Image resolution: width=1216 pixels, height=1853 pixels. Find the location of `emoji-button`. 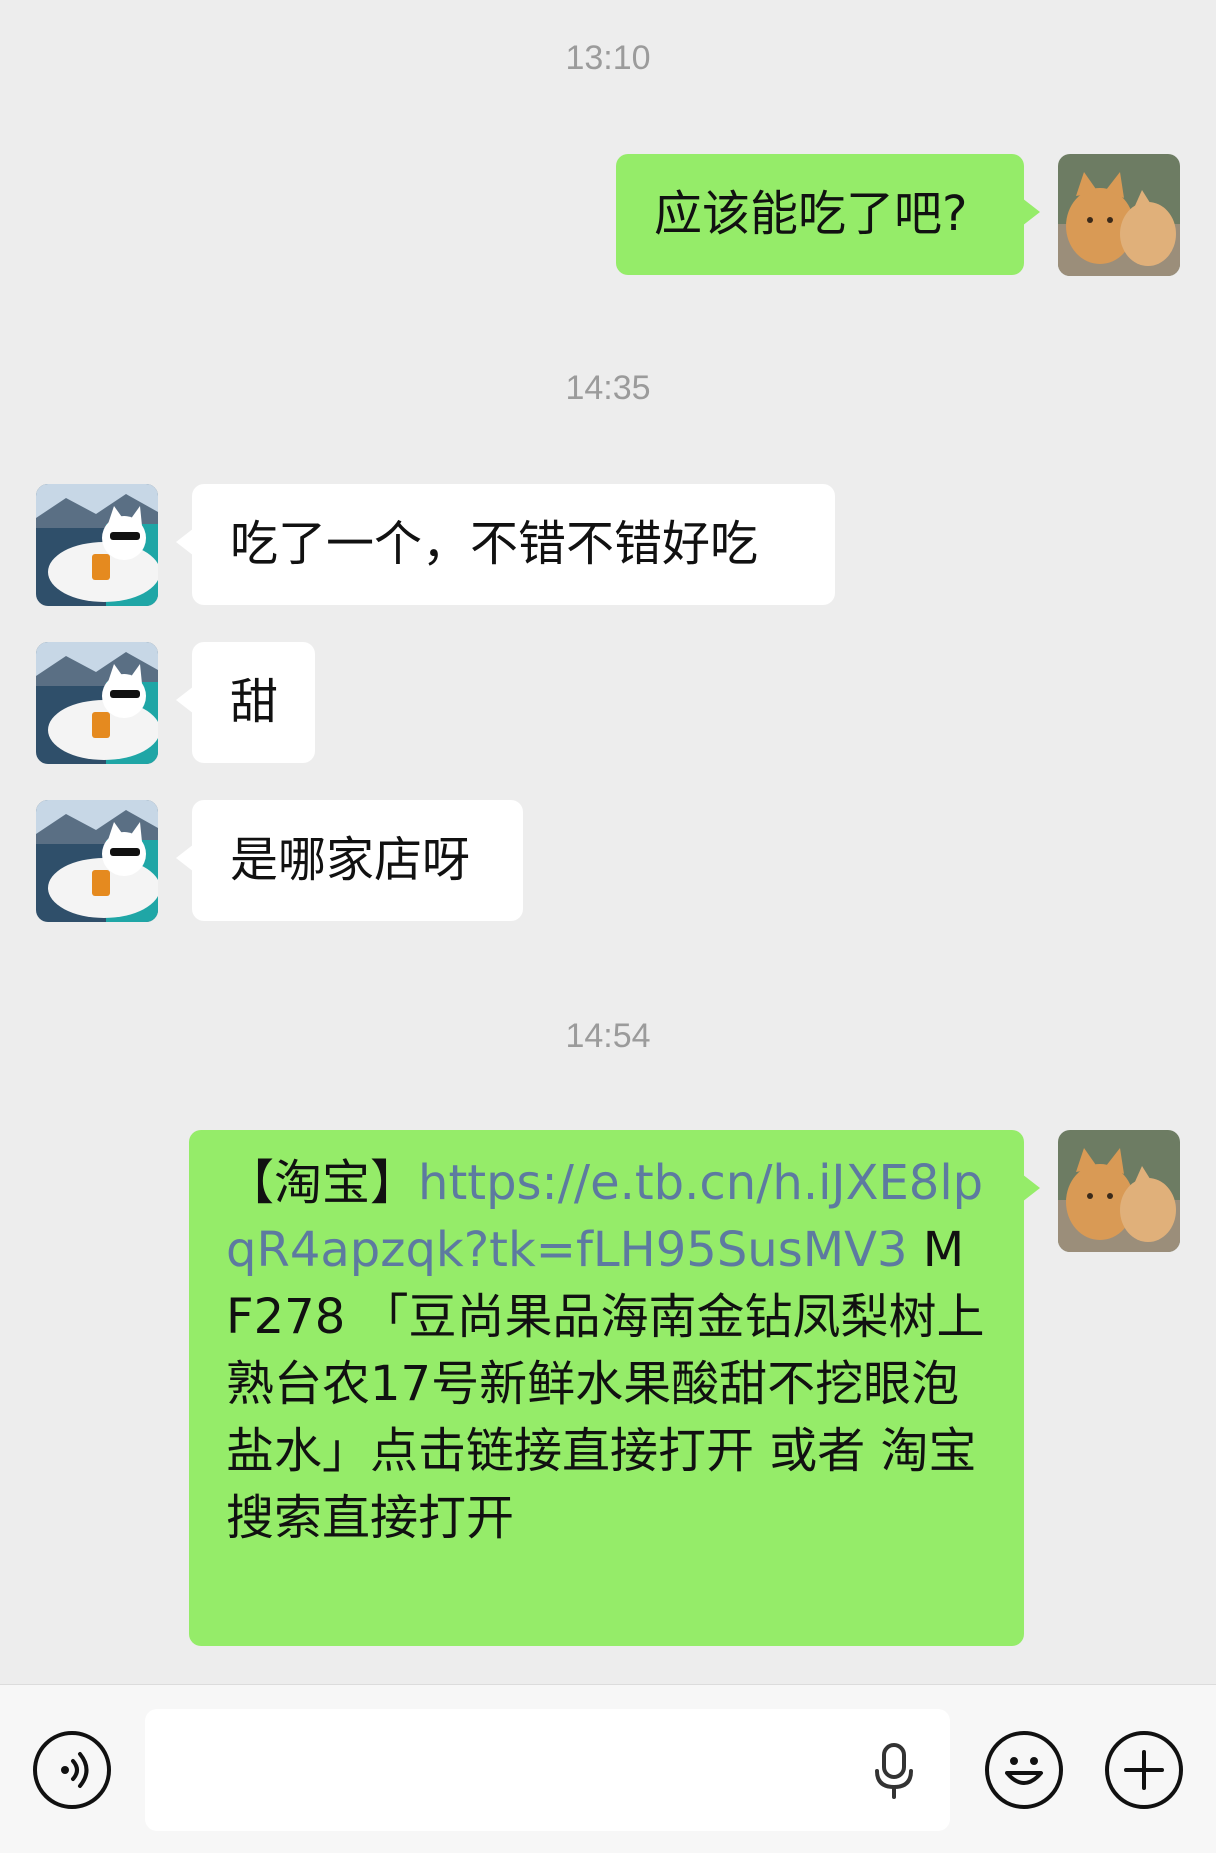

emoji-button is located at coordinates (1024, 1770).